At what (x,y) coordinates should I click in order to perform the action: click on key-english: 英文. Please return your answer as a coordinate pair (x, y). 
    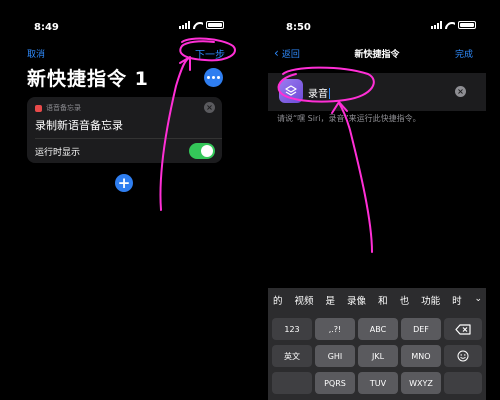
    Looking at the image, I should click on (292, 356).